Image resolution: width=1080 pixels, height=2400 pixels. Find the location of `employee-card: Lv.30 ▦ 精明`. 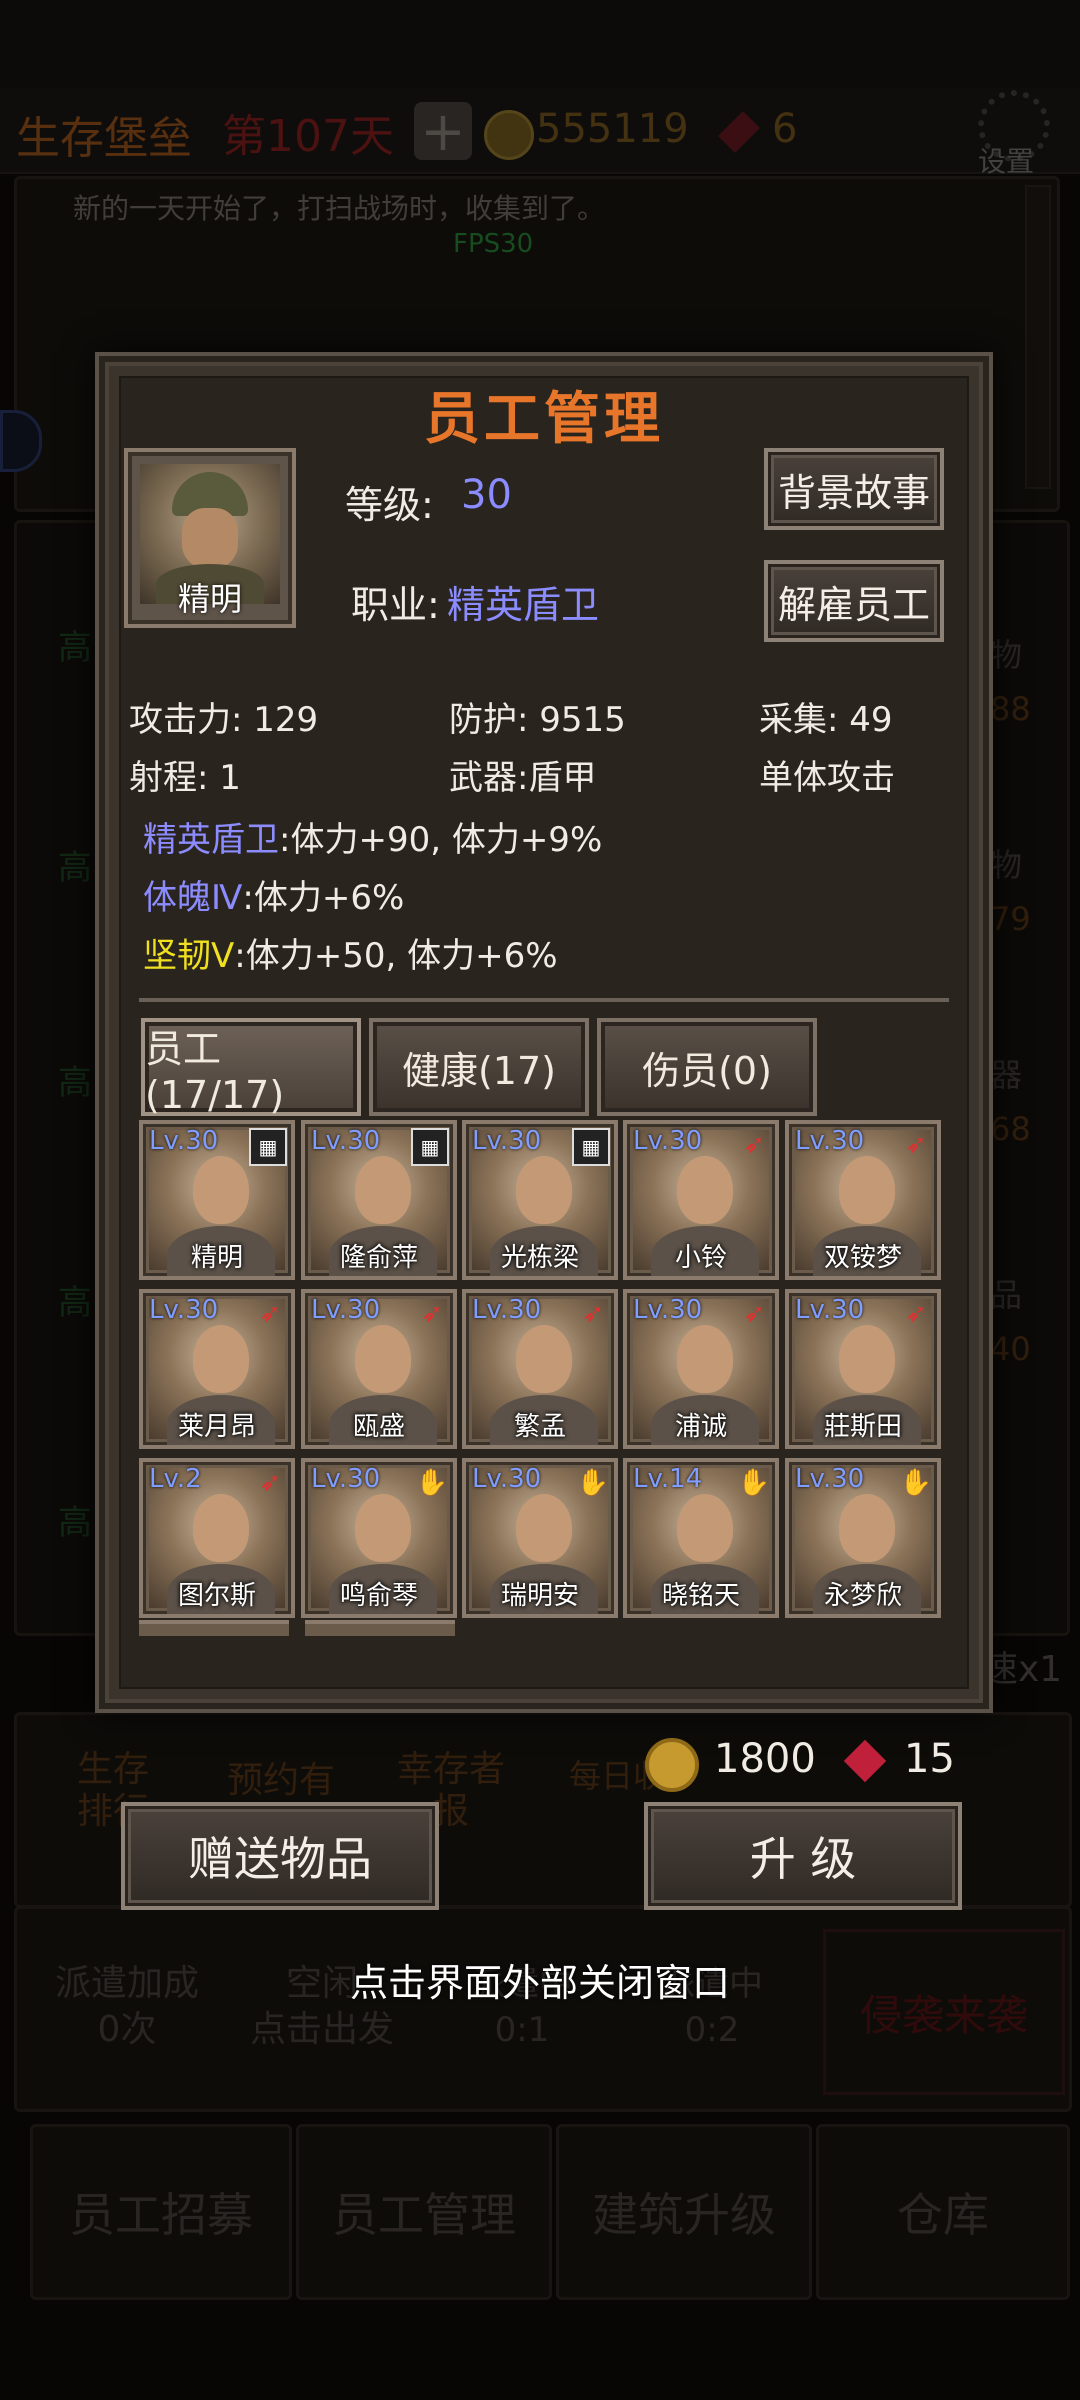

employee-card: Lv.30 ▦ 精明 is located at coordinates (217, 1200).